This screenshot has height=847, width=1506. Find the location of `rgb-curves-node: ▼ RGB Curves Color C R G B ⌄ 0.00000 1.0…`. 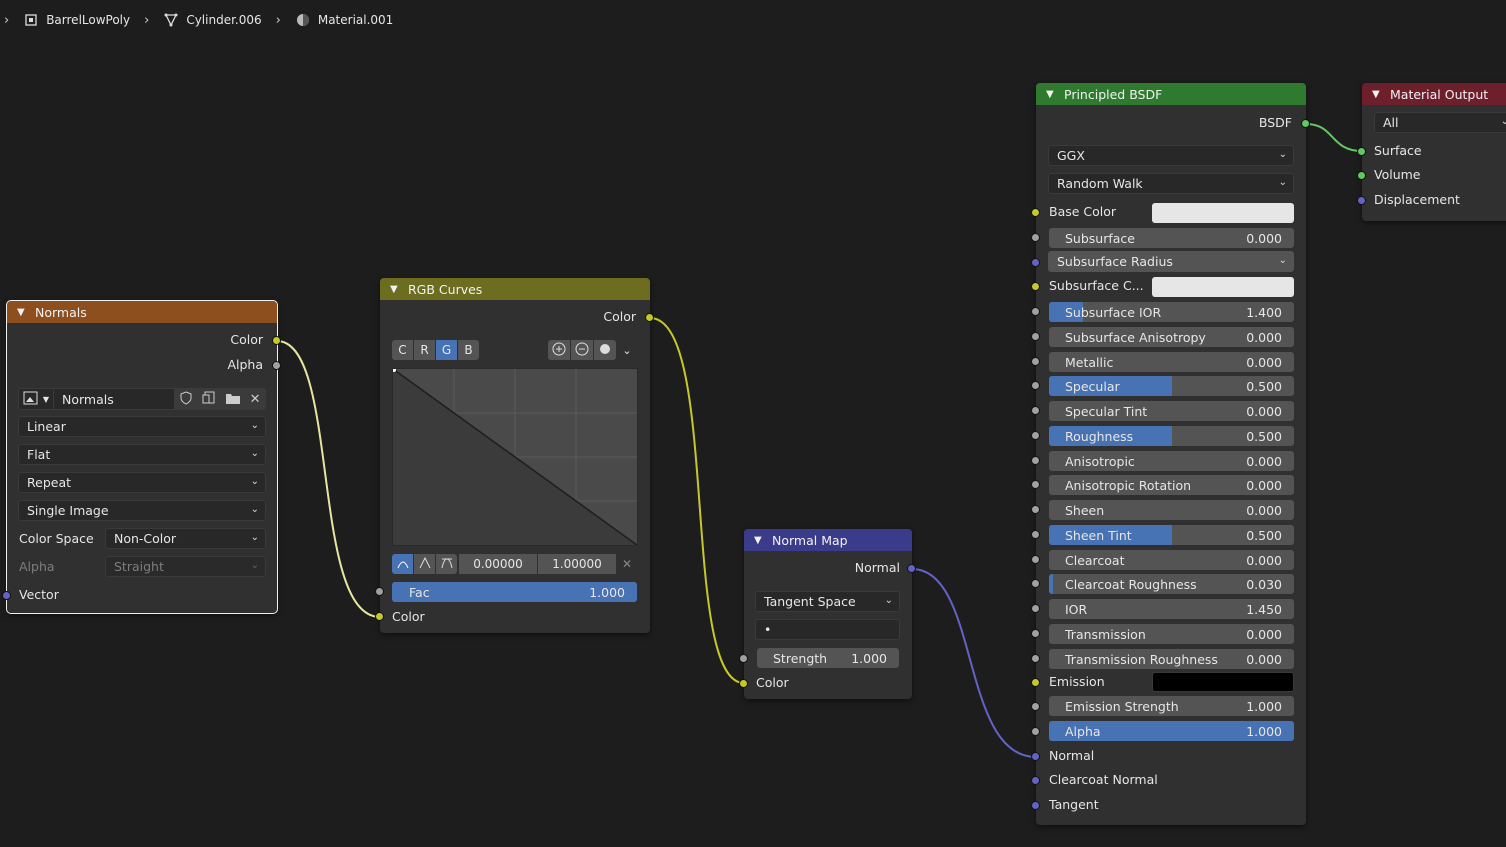

rgb-curves-node: ▼ RGB Curves Color C R G B ⌄ 0.00000 1.0… is located at coordinates (515, 455).